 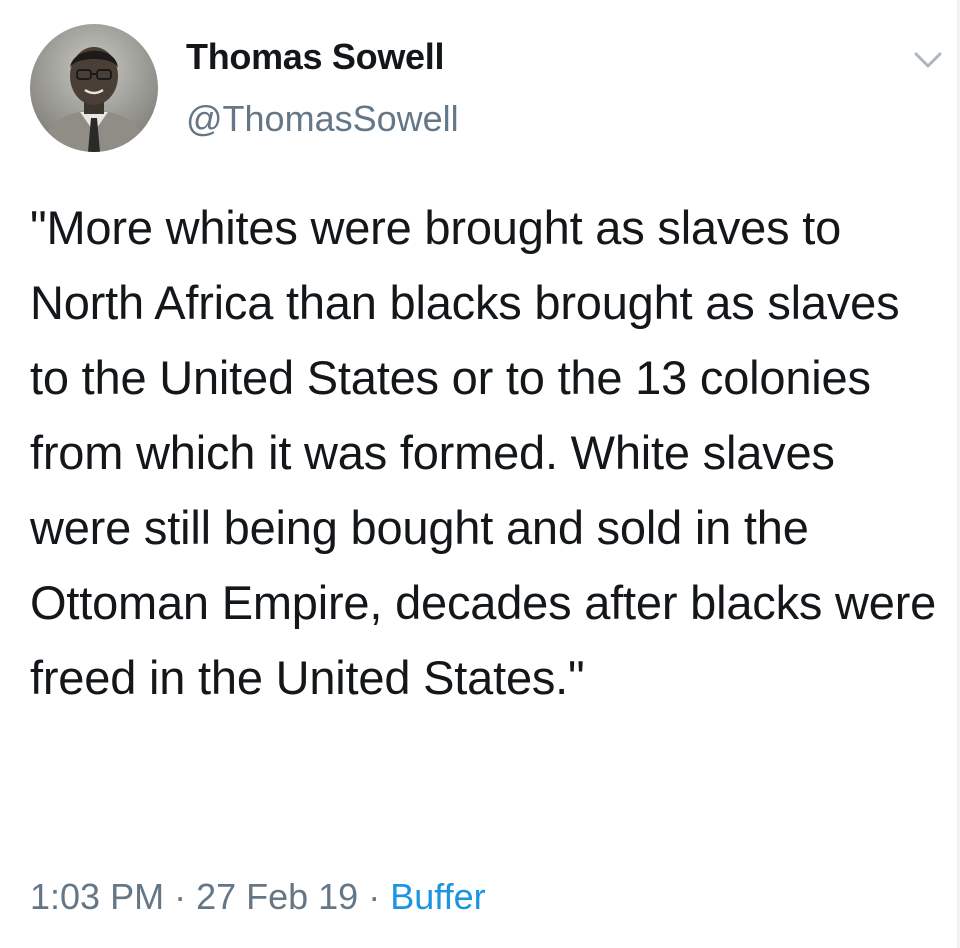 What do you see at coordinates (97, 896) in the screenshot?
I see `tweet-time: 1:03 PM` at bounding box center [97, 896].